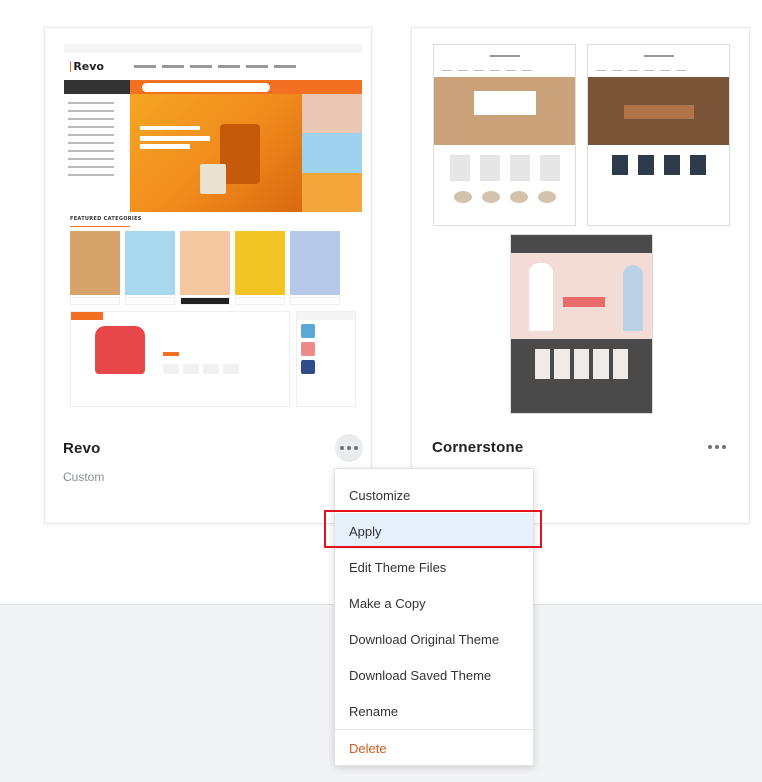  What do you see at coordinates (82, 448) in the screenshot?
I see `theme-name-revo: Revo` at bounding box center [82, 448].